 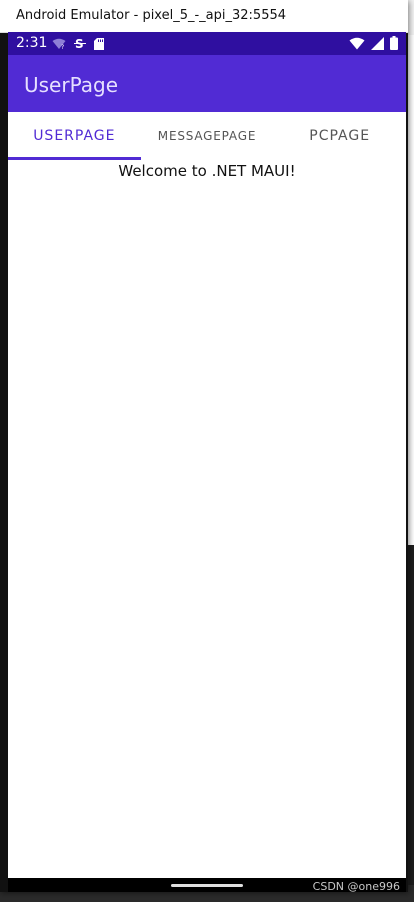 I want to click on sim-s-icon: S, so click(x=80, y=46).